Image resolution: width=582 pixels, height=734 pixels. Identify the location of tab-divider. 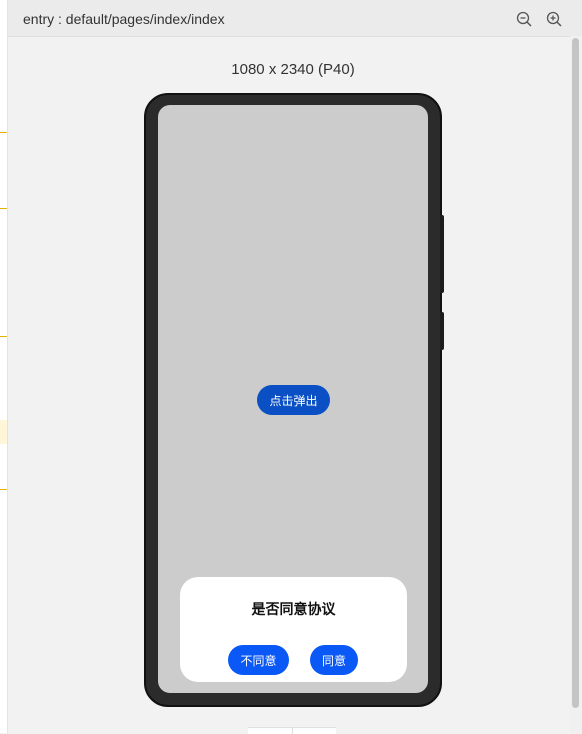
(292, 731).